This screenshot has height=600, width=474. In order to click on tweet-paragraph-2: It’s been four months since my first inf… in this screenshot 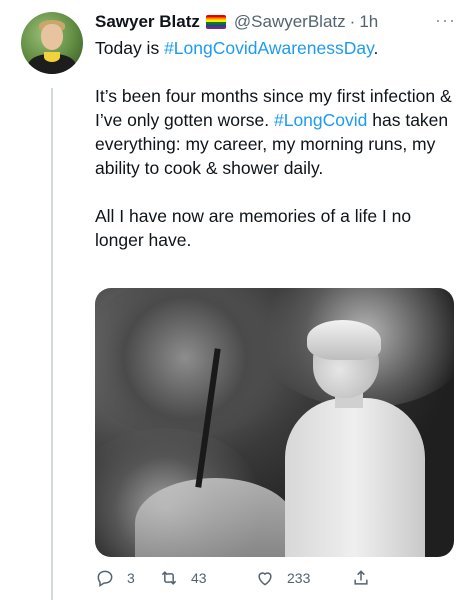, I will do `click(278, 132)`.